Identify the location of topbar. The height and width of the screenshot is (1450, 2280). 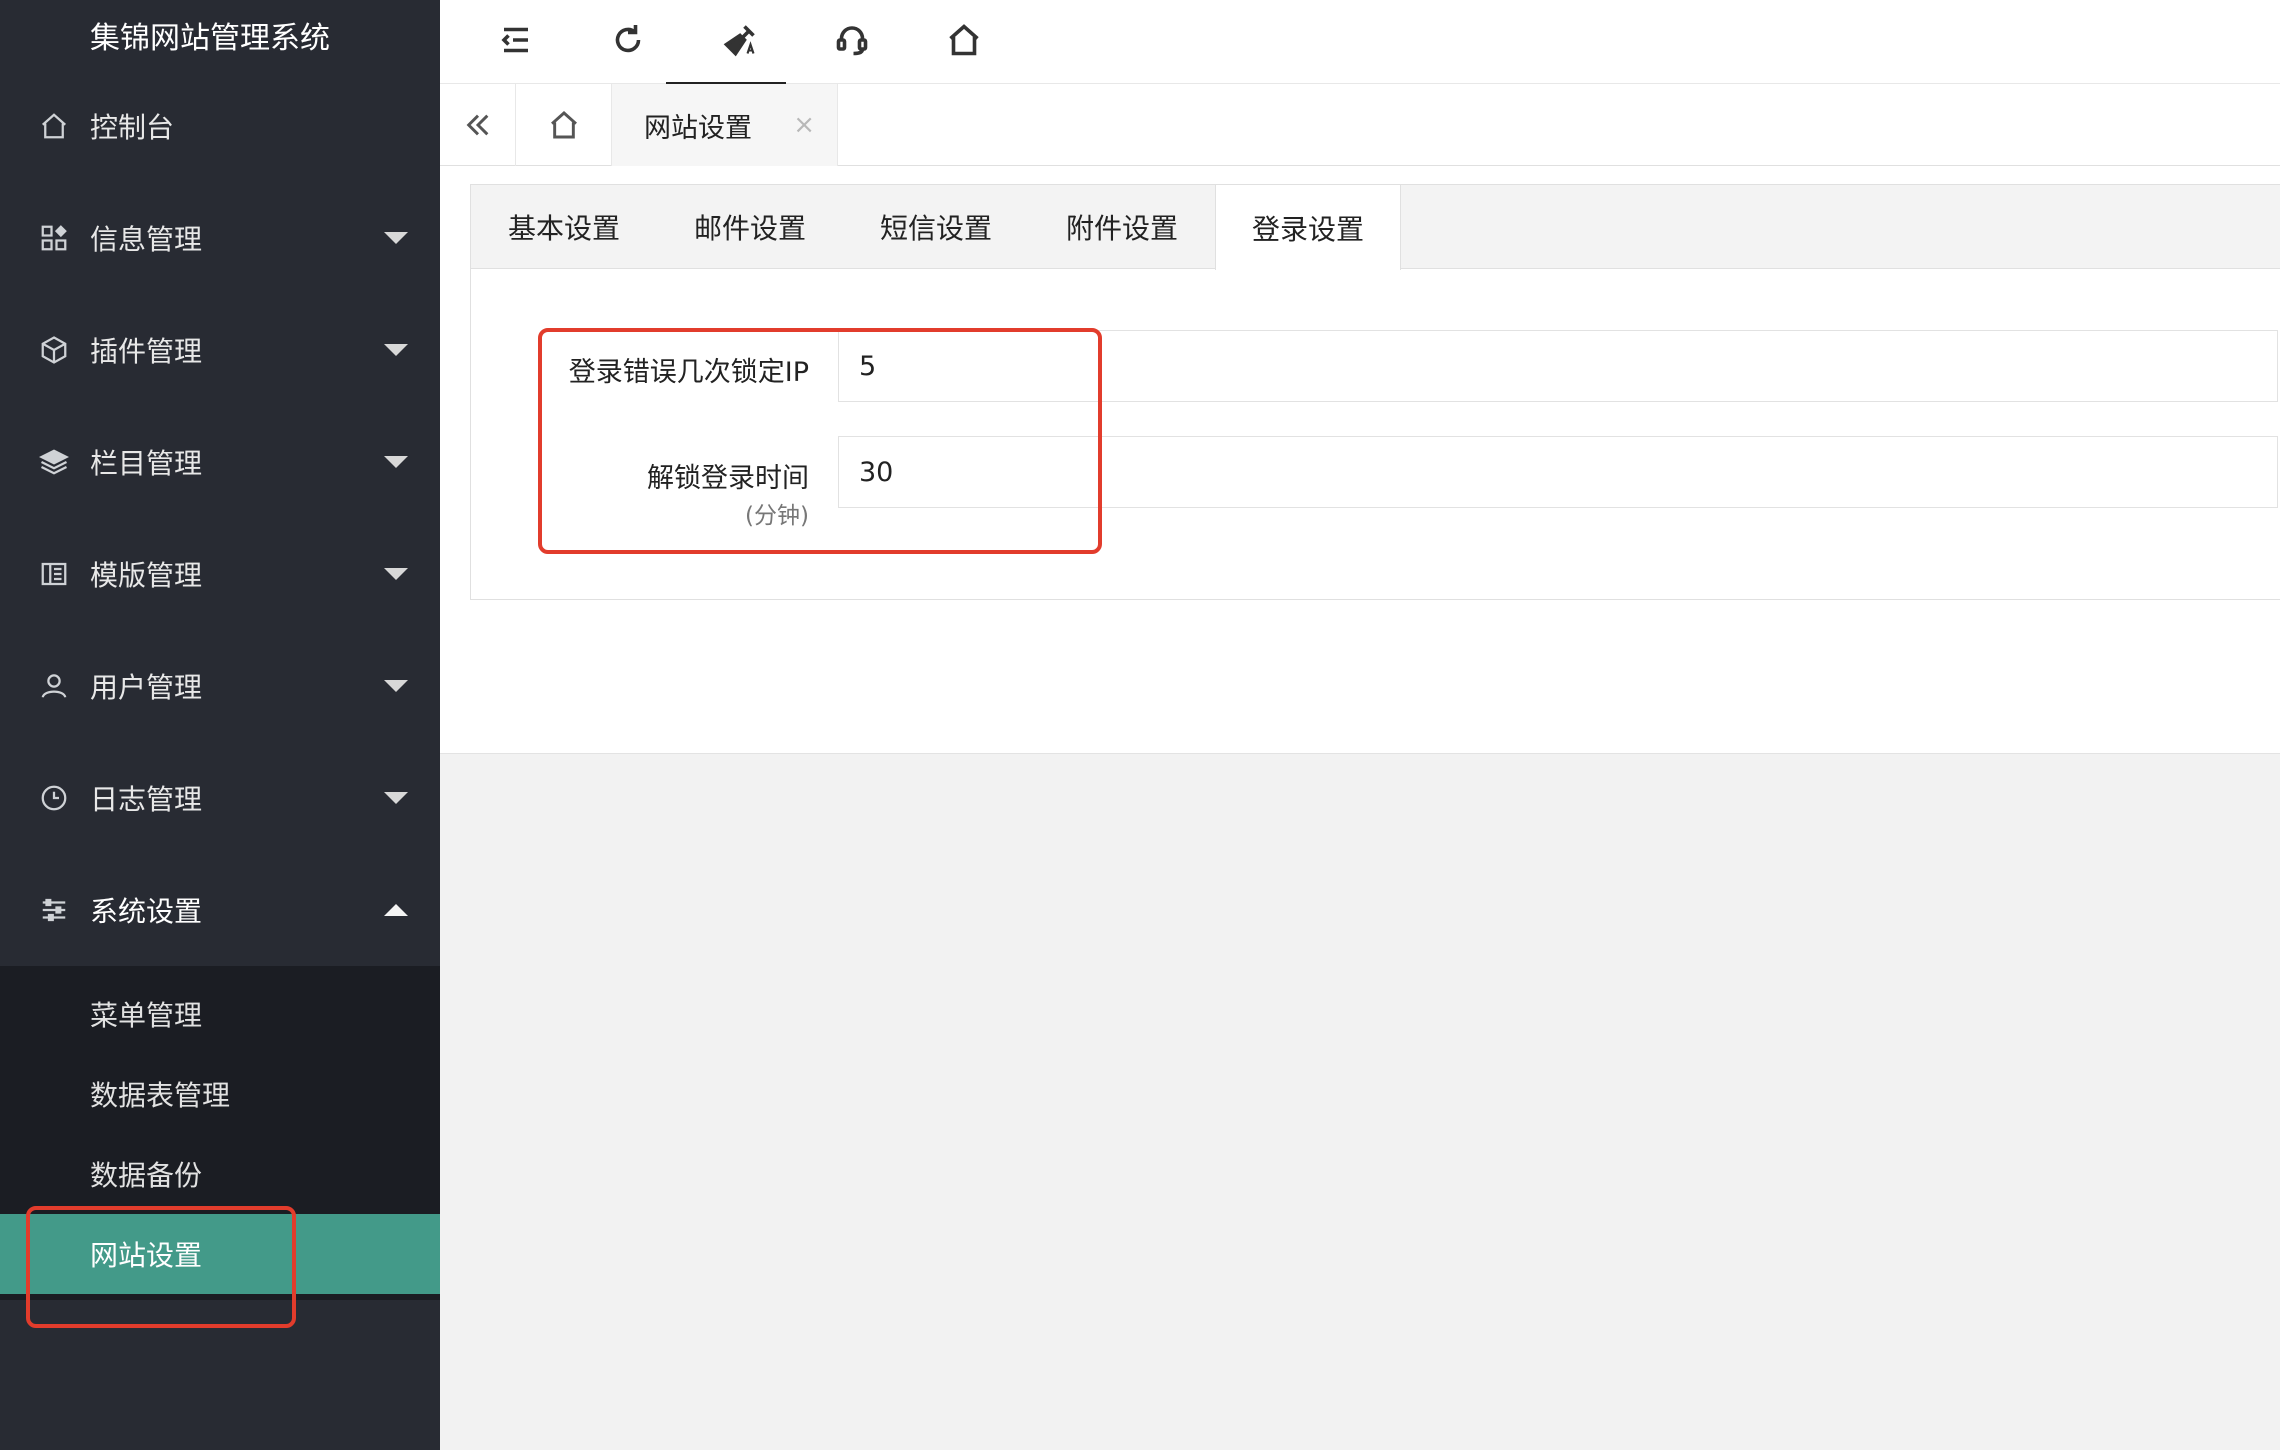
(1360, 42).